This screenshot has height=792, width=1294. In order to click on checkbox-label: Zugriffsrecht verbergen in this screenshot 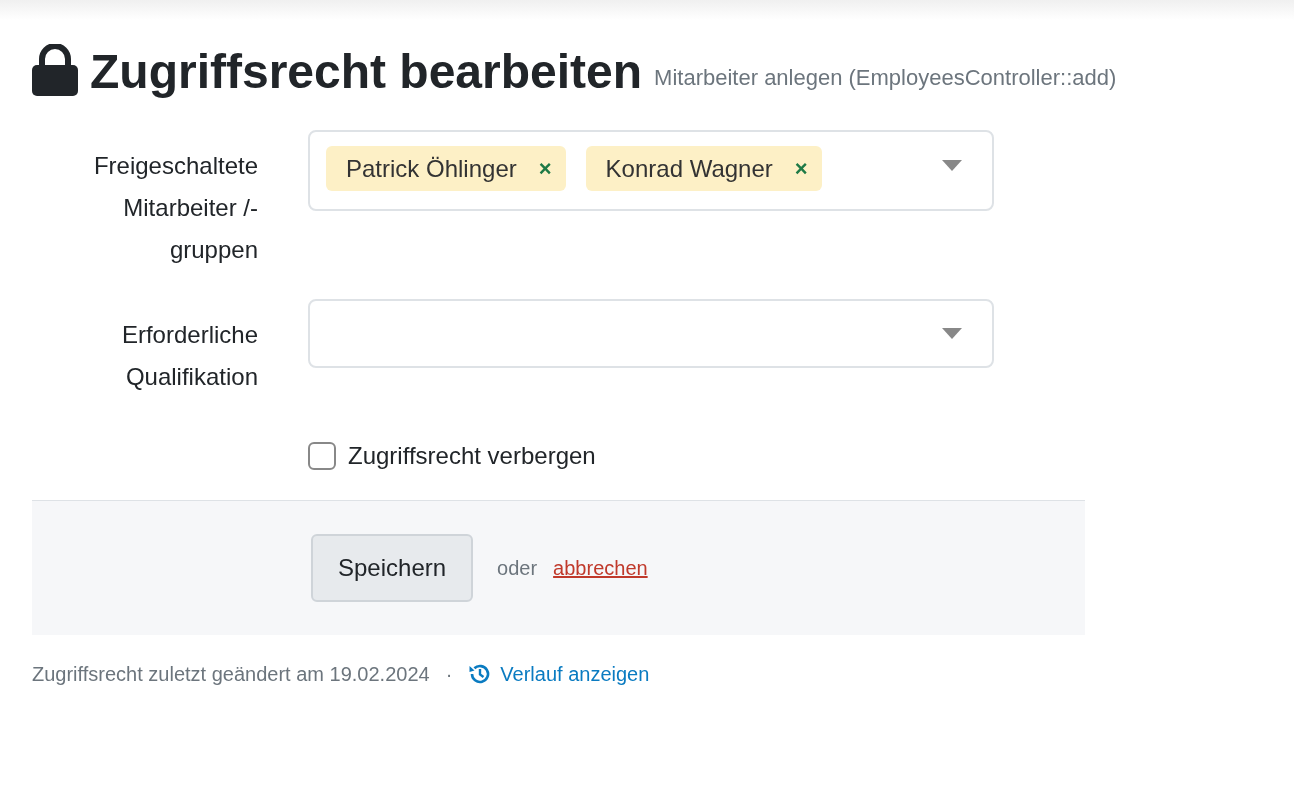, I will do `click(472, 456)`.